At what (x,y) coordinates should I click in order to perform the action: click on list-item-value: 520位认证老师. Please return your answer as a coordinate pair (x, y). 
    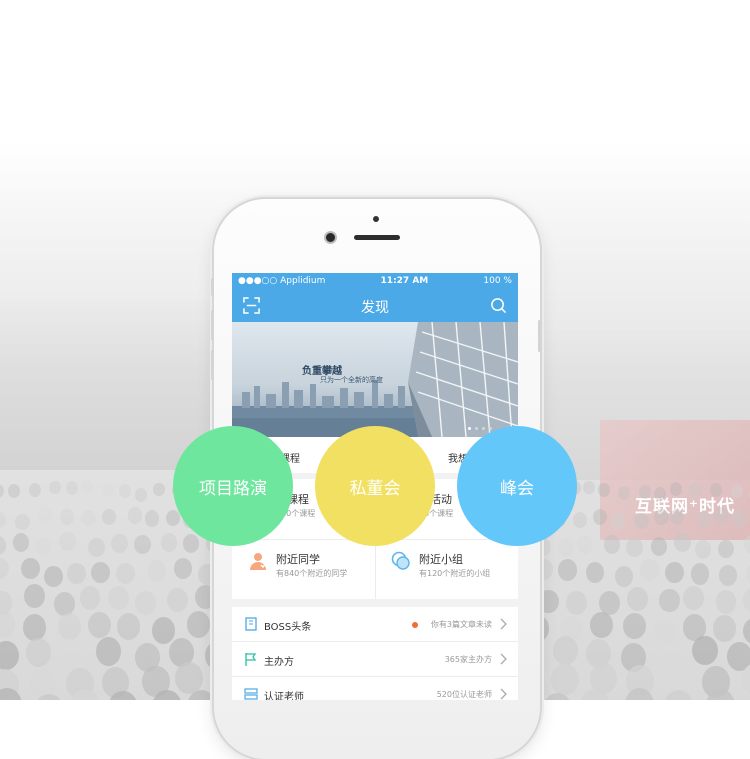
    Looking at the image, I should click on (464, 694).